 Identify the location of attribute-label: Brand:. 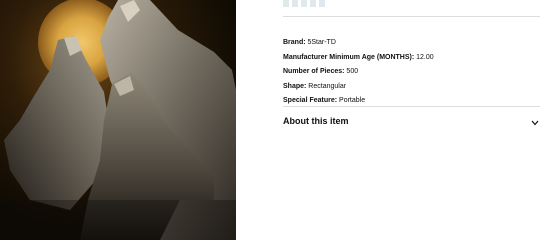
(295, 42).